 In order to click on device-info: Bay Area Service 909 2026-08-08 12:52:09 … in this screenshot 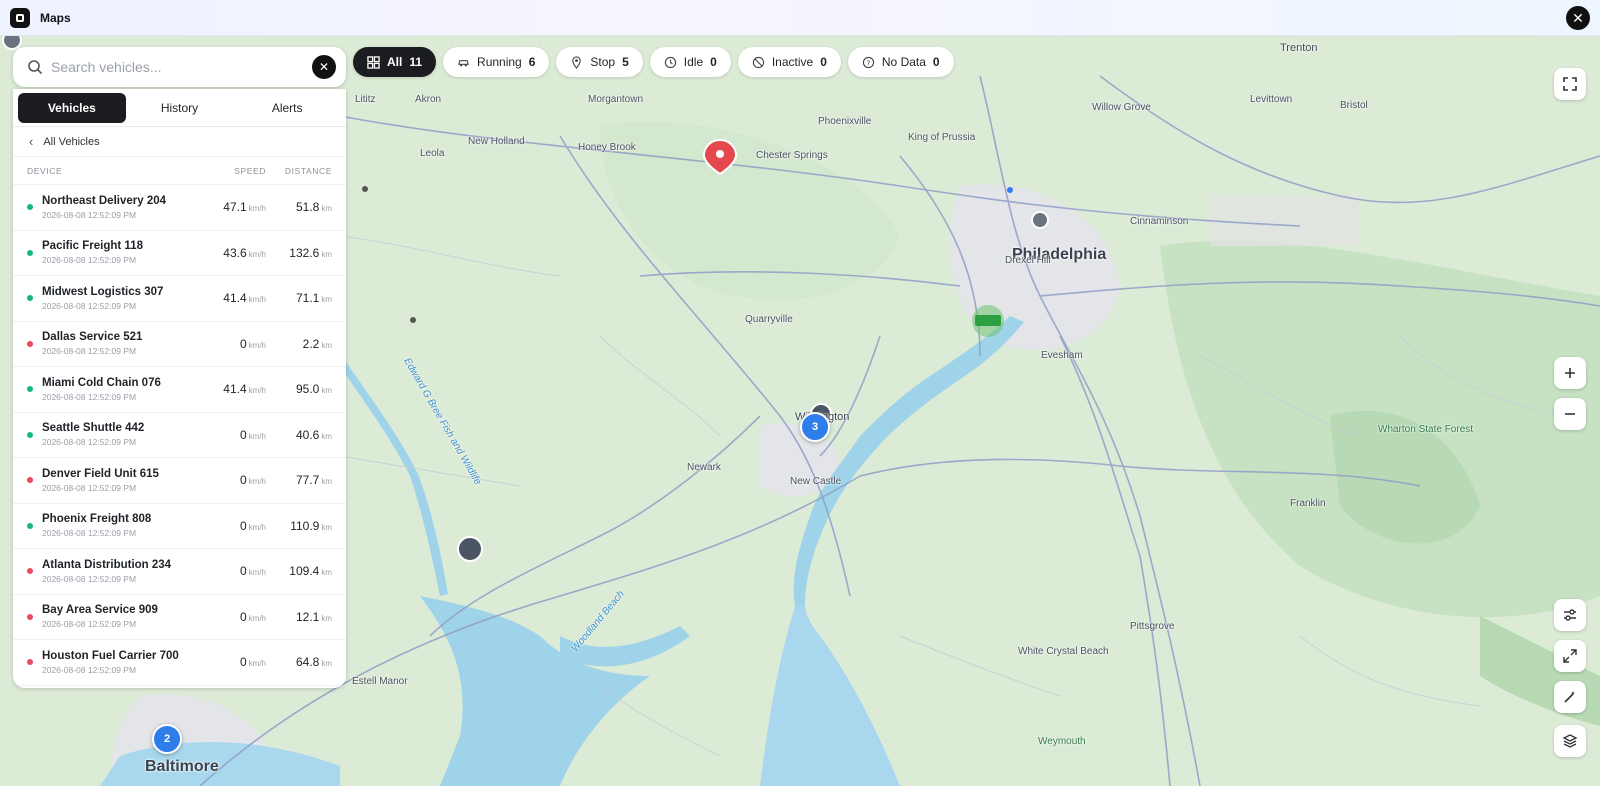, I will do `click(121, 616)`.